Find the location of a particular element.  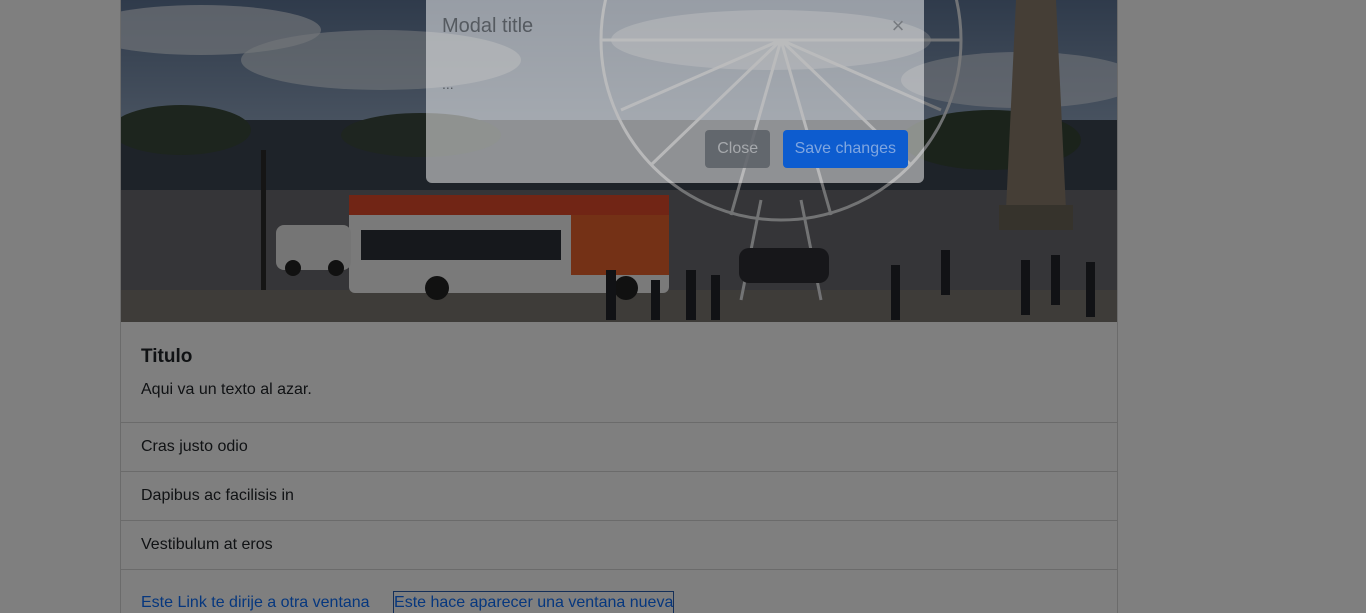

modal-footer: Close Save changes is located at coordinates (806, 149).